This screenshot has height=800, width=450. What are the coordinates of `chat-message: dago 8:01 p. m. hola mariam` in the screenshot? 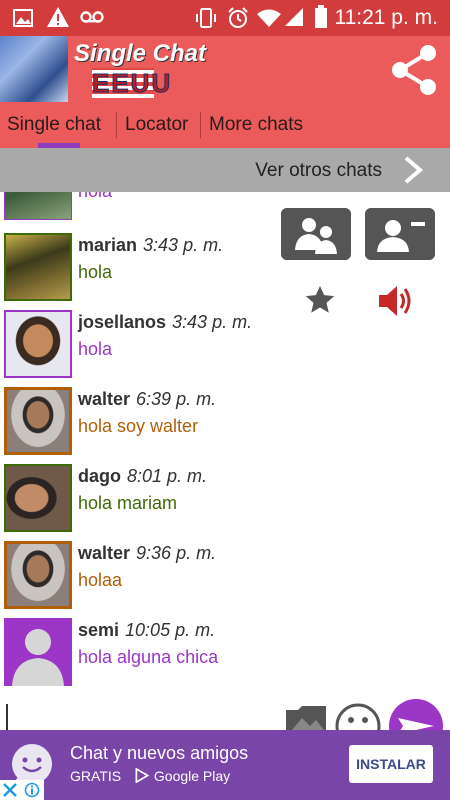 It's located at (225, 502).